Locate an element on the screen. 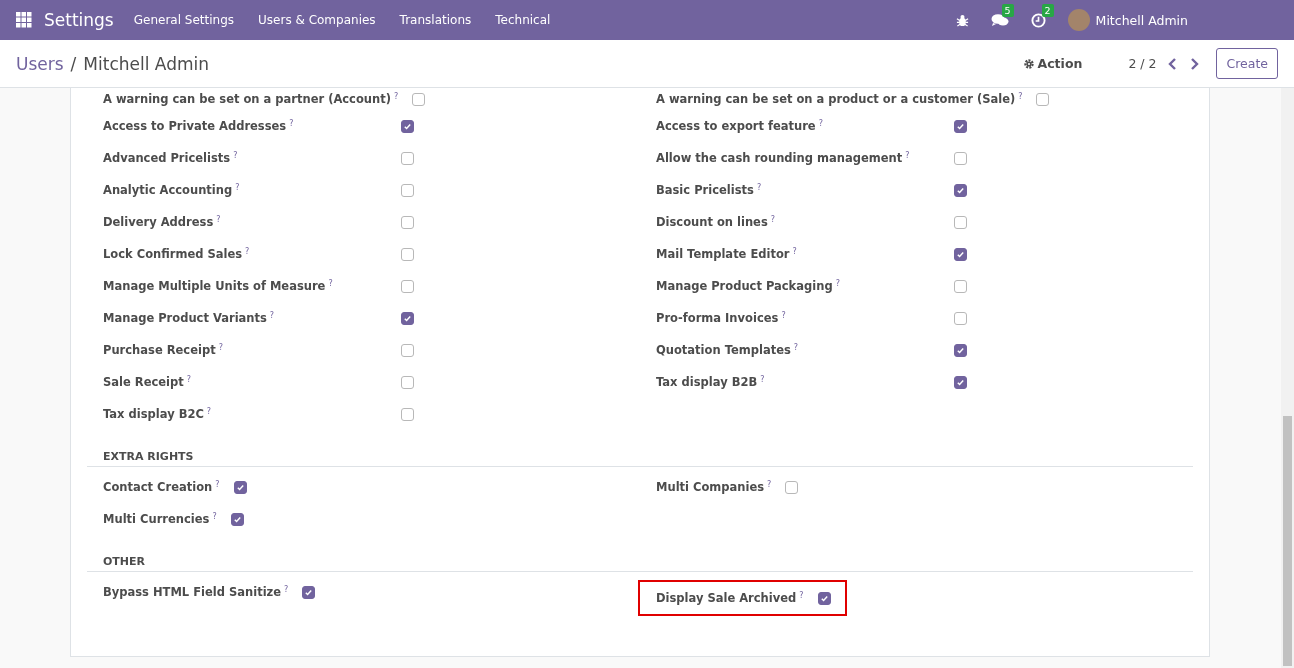 The width and height of the screenshot is (1294, 668). apps-grid-icon is located at coordinates (24, 20).